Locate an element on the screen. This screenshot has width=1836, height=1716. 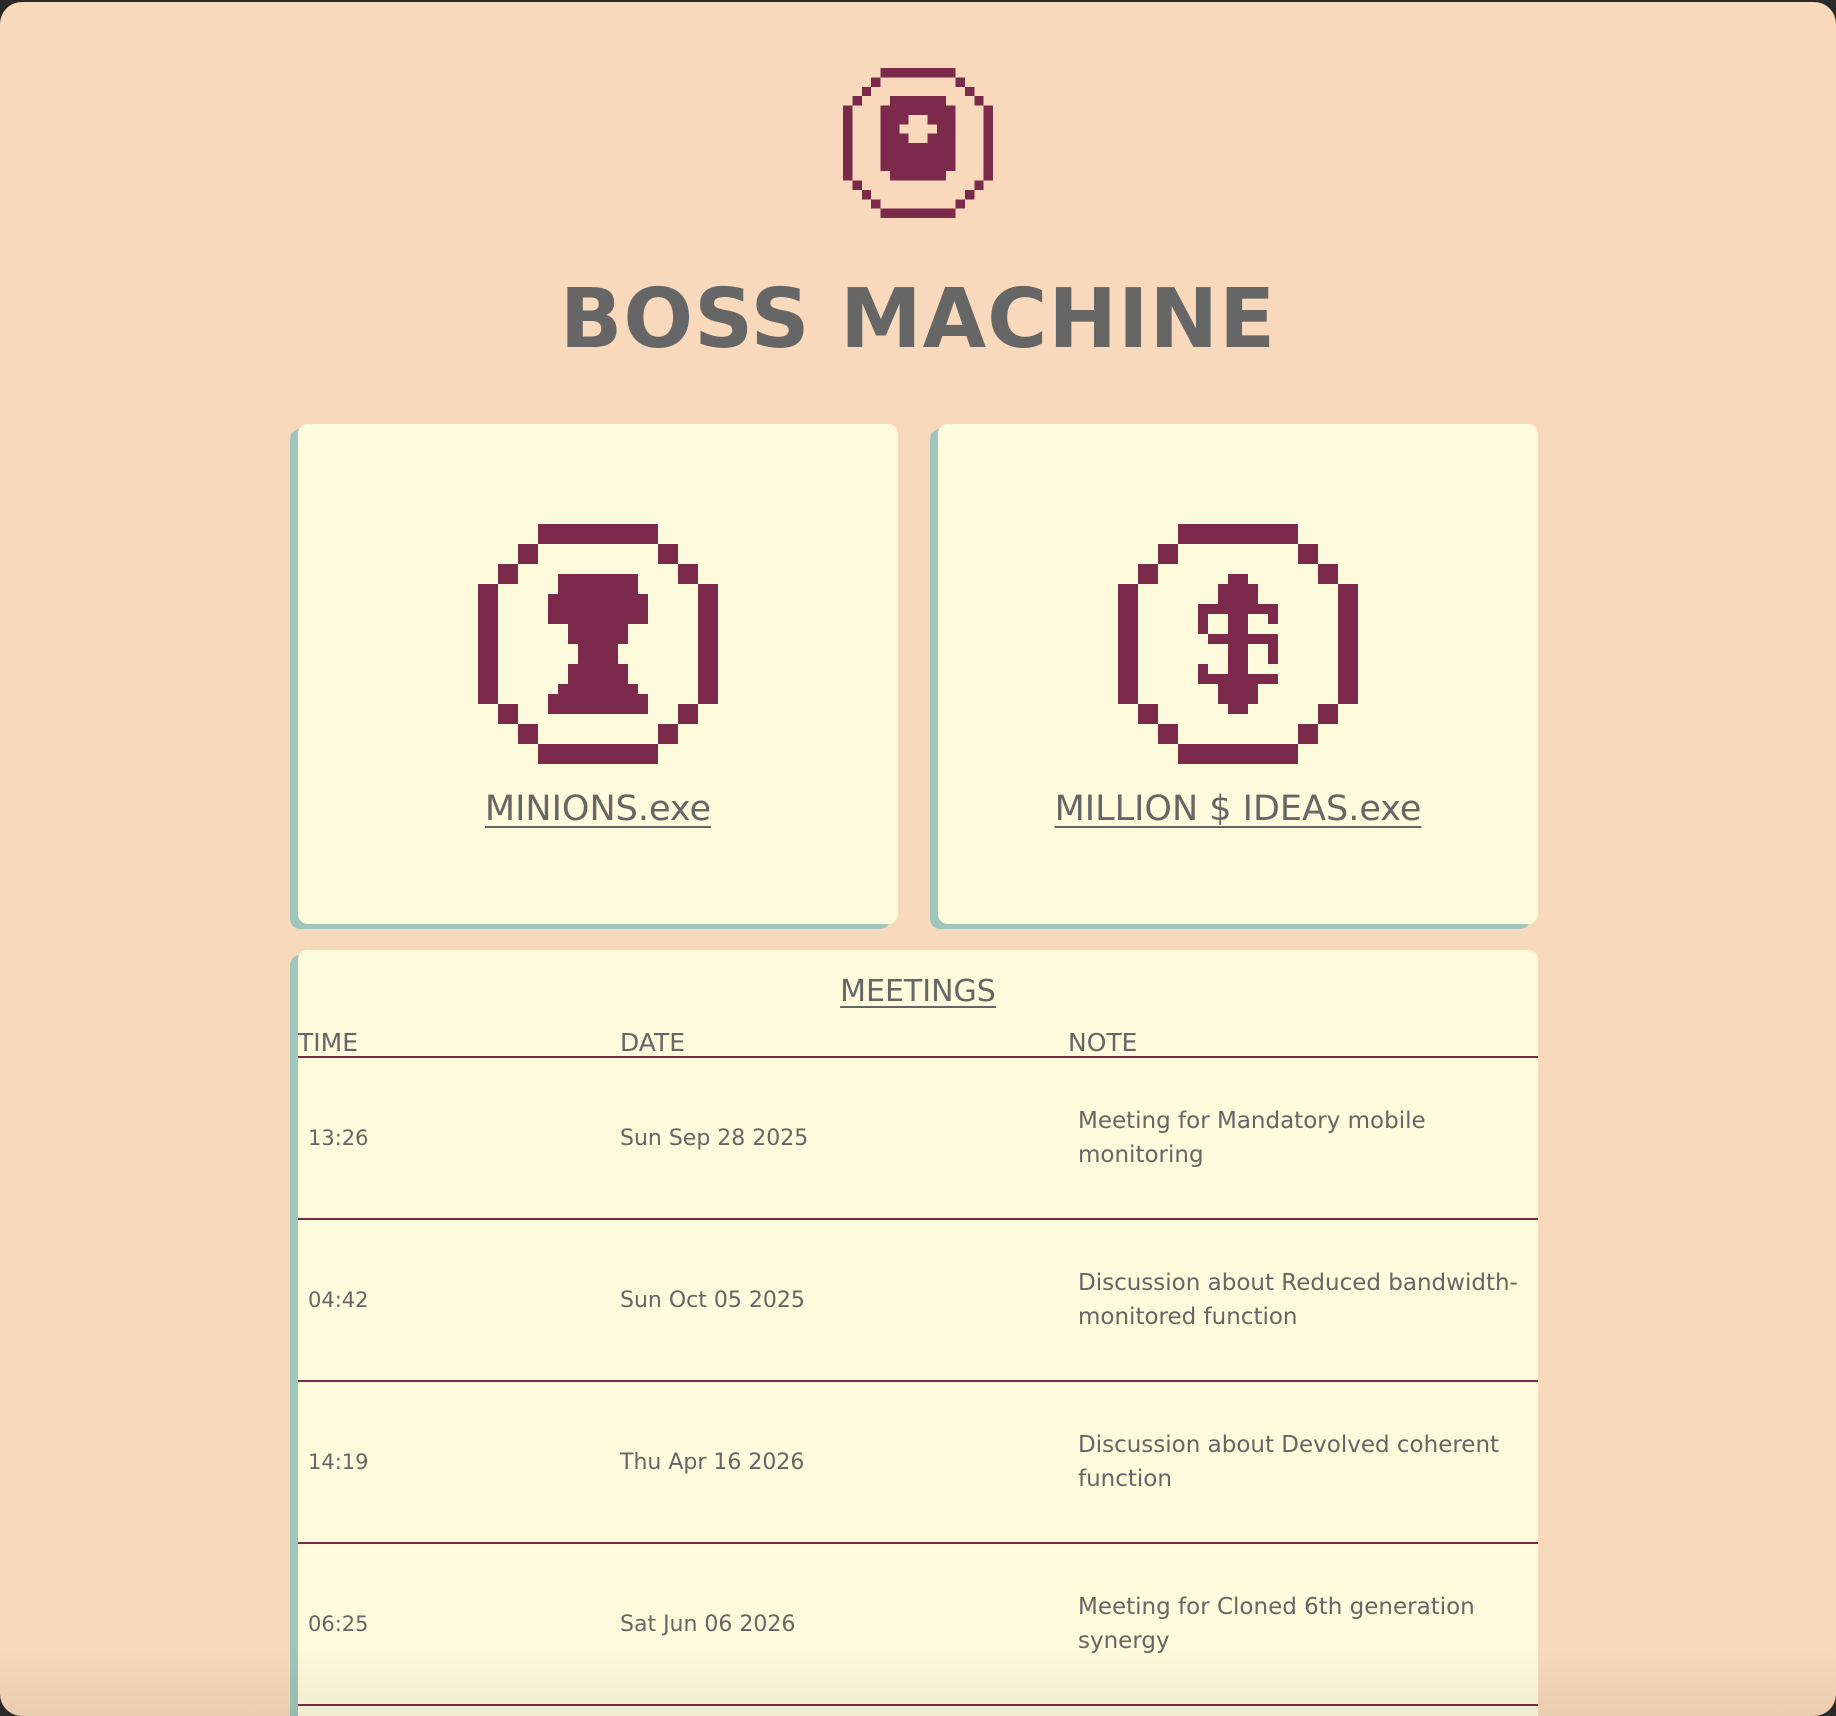
meeting-time: 04:42 is located at coordinates (338, 1300).